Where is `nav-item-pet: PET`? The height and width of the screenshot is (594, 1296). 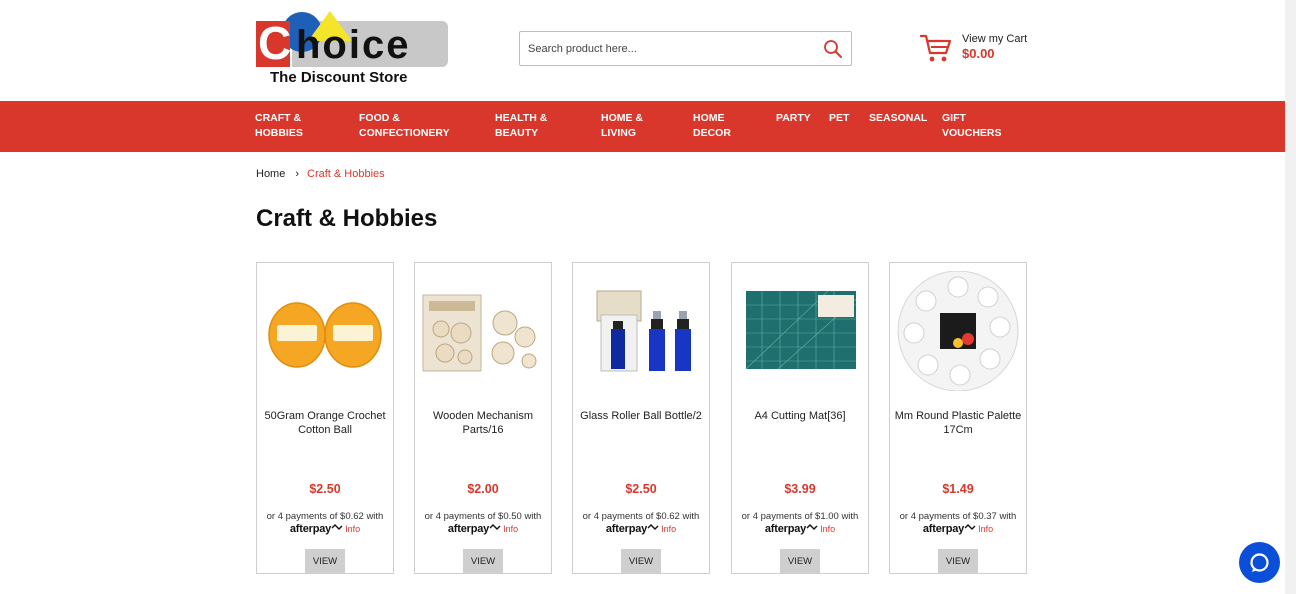
nav-item-pet: PET is located at coordinates (839, 118).